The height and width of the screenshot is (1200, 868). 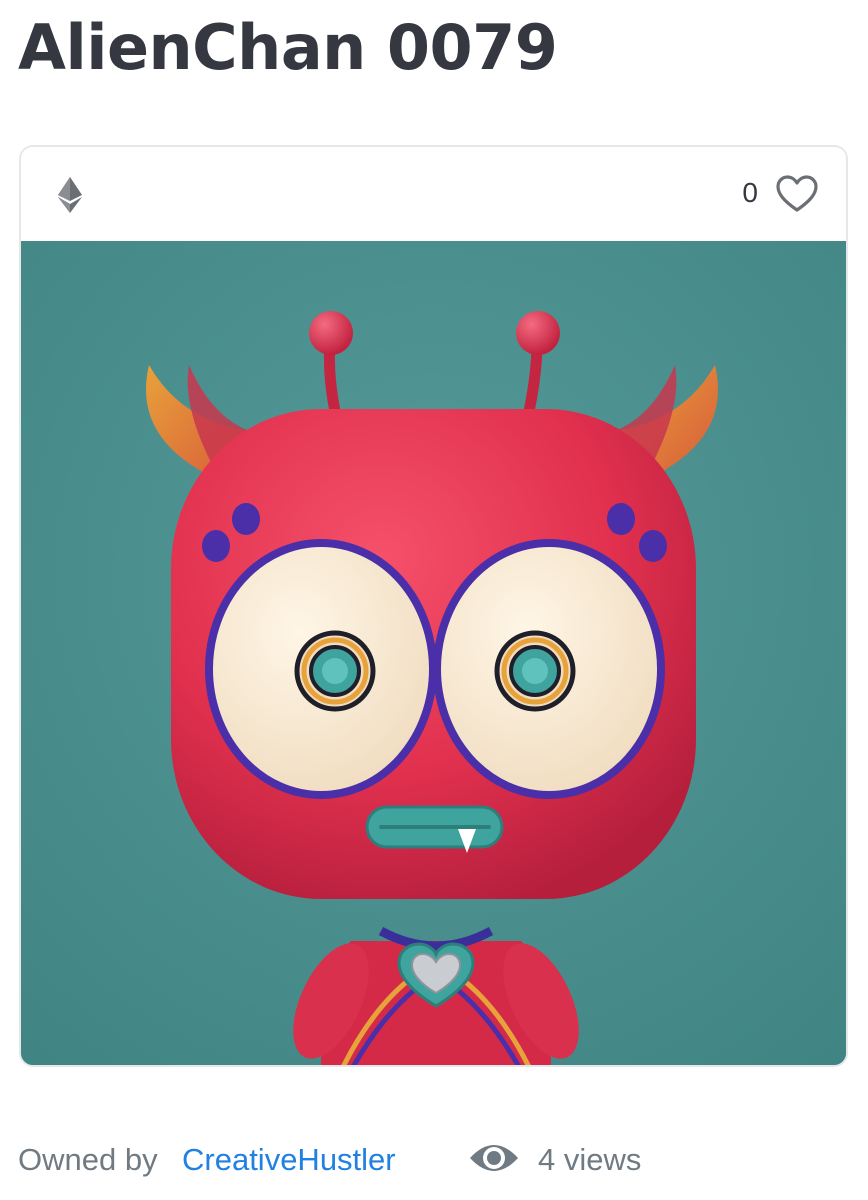 I want to click on favorite-count: 0, so click(x=750, y=192).